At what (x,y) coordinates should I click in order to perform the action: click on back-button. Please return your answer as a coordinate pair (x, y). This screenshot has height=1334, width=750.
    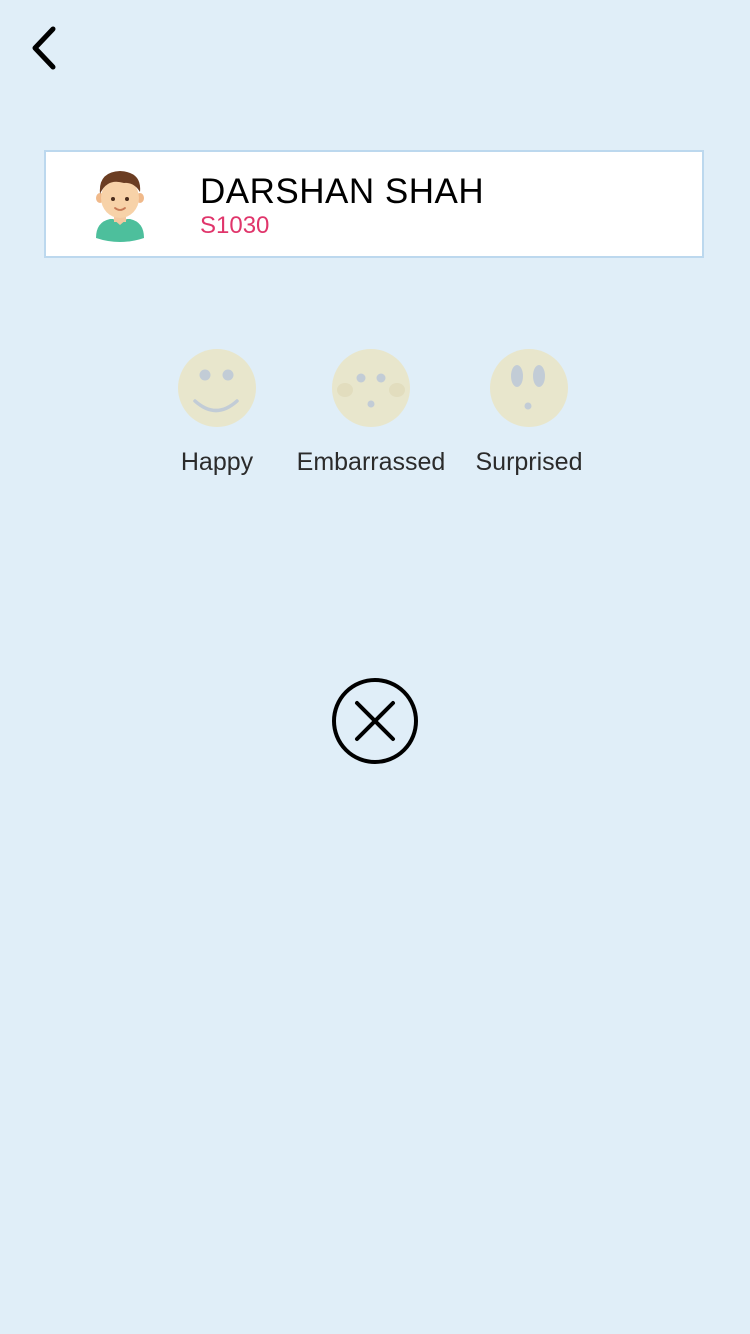
    Looking at the image, I should click on (42, 48).